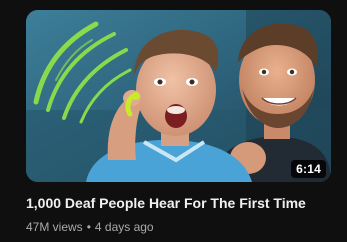  I want to click on duration-badge: 6:14, so click(308, 169).